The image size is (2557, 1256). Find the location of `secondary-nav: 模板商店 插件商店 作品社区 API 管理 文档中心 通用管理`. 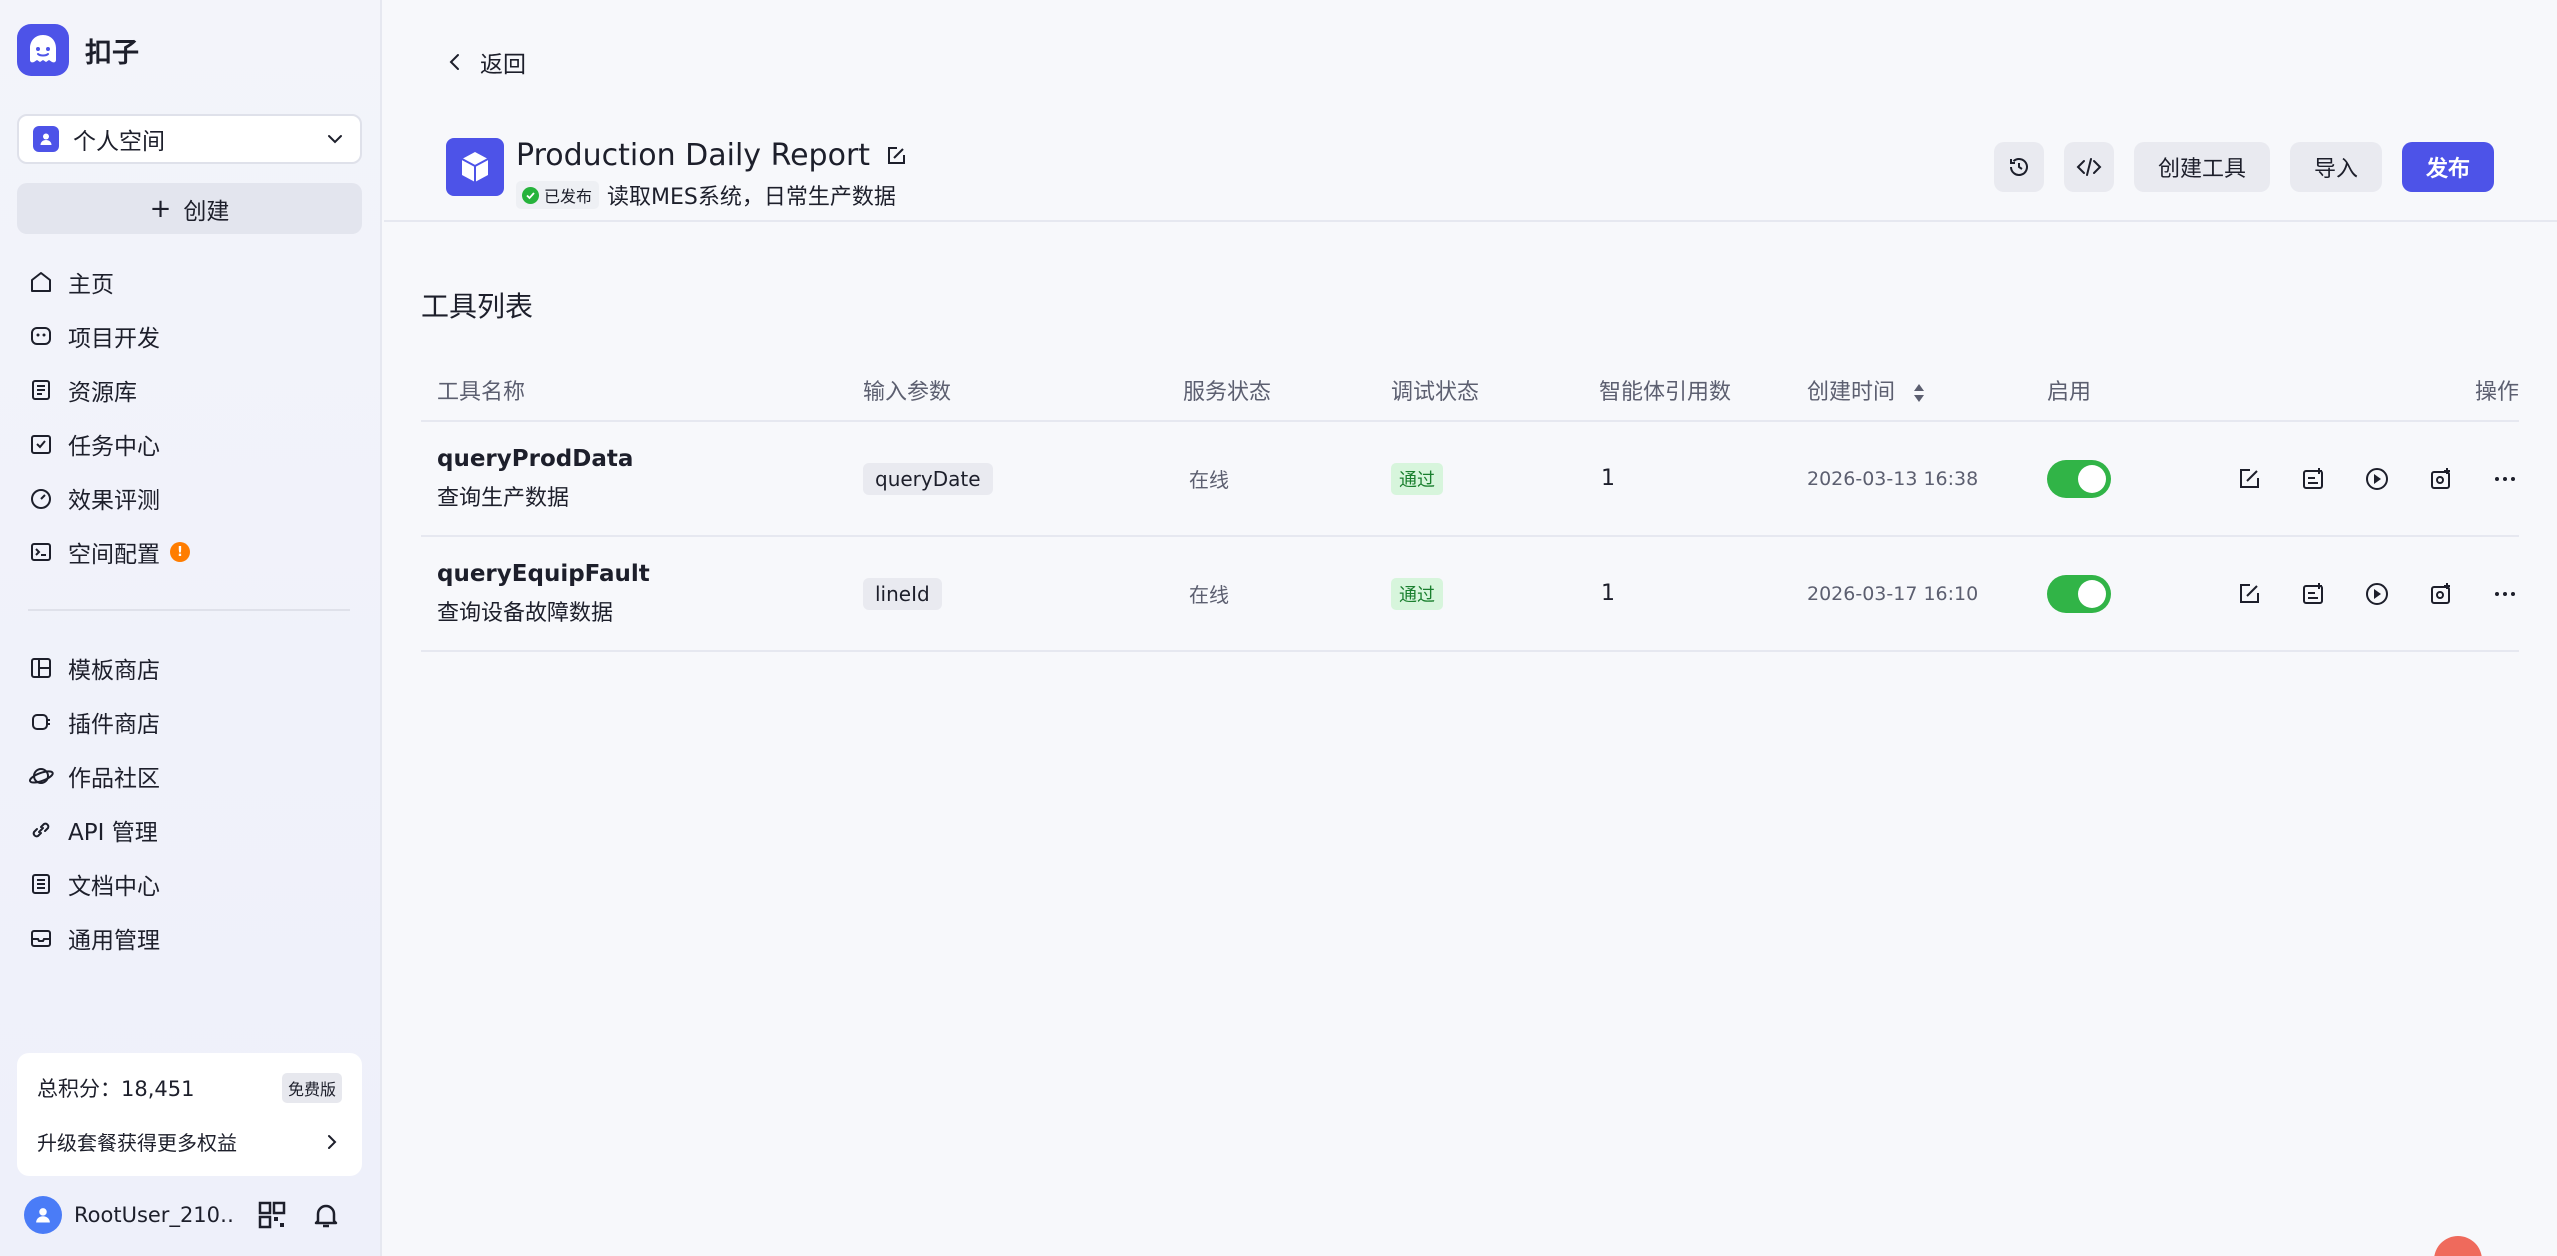

secondary-nav: 模板商店 插件商店 作品社区 API 管理 文档中心 通用管理 is located at coordinates (193, 803).